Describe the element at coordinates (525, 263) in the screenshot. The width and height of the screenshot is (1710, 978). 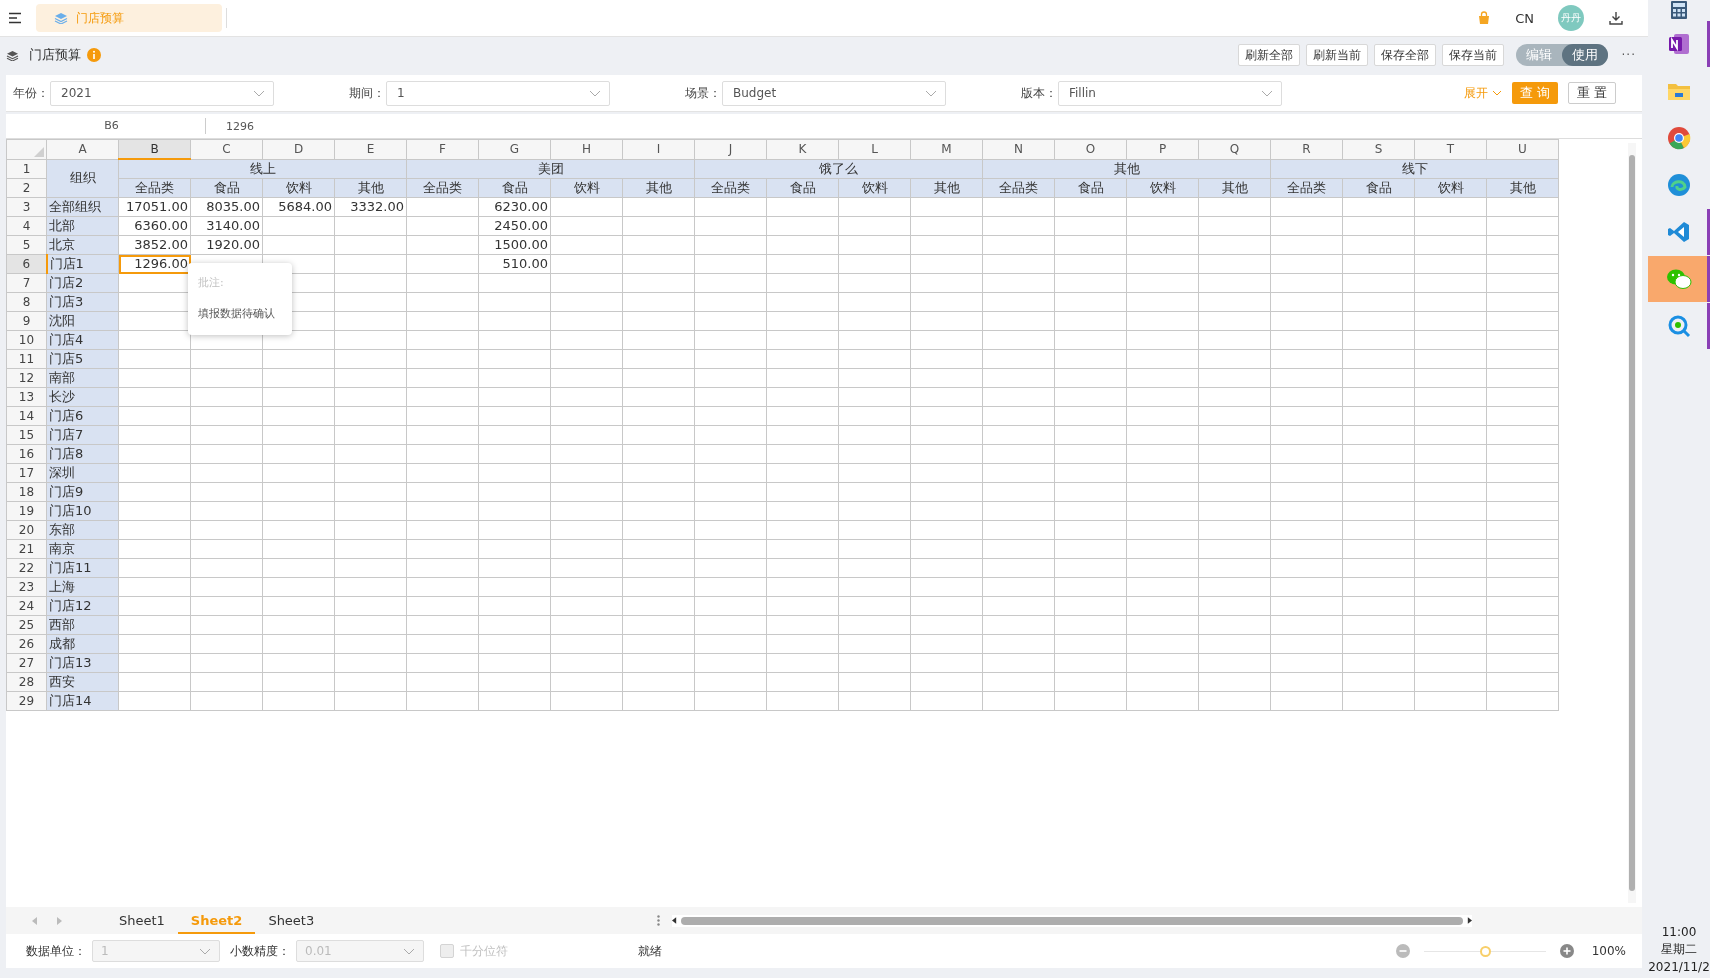
I see `table-cell: 510.00` at that location.